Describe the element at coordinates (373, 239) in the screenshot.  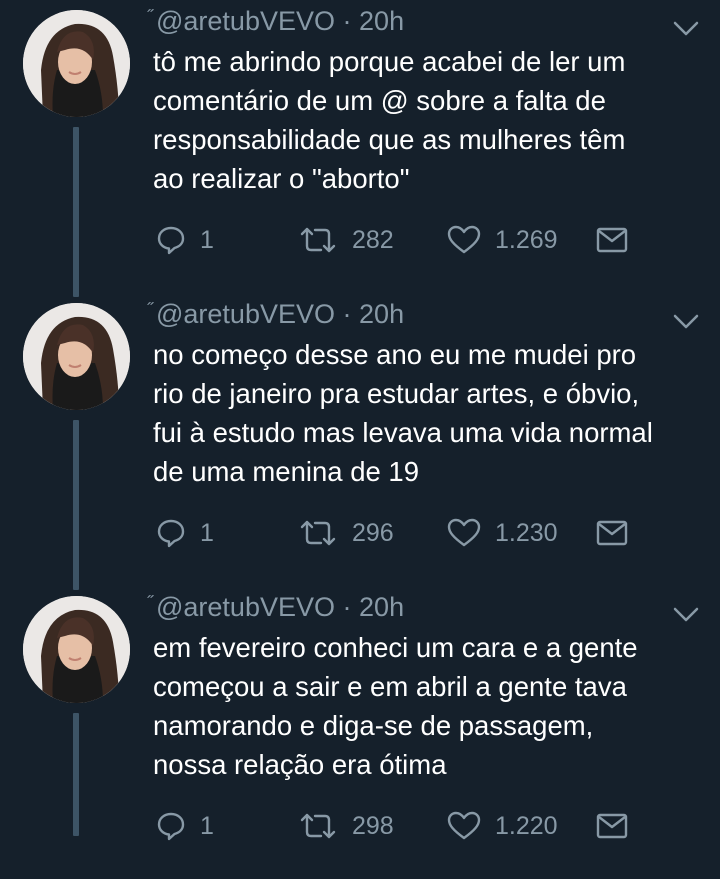
I see `retweet-count: 282` at that location.